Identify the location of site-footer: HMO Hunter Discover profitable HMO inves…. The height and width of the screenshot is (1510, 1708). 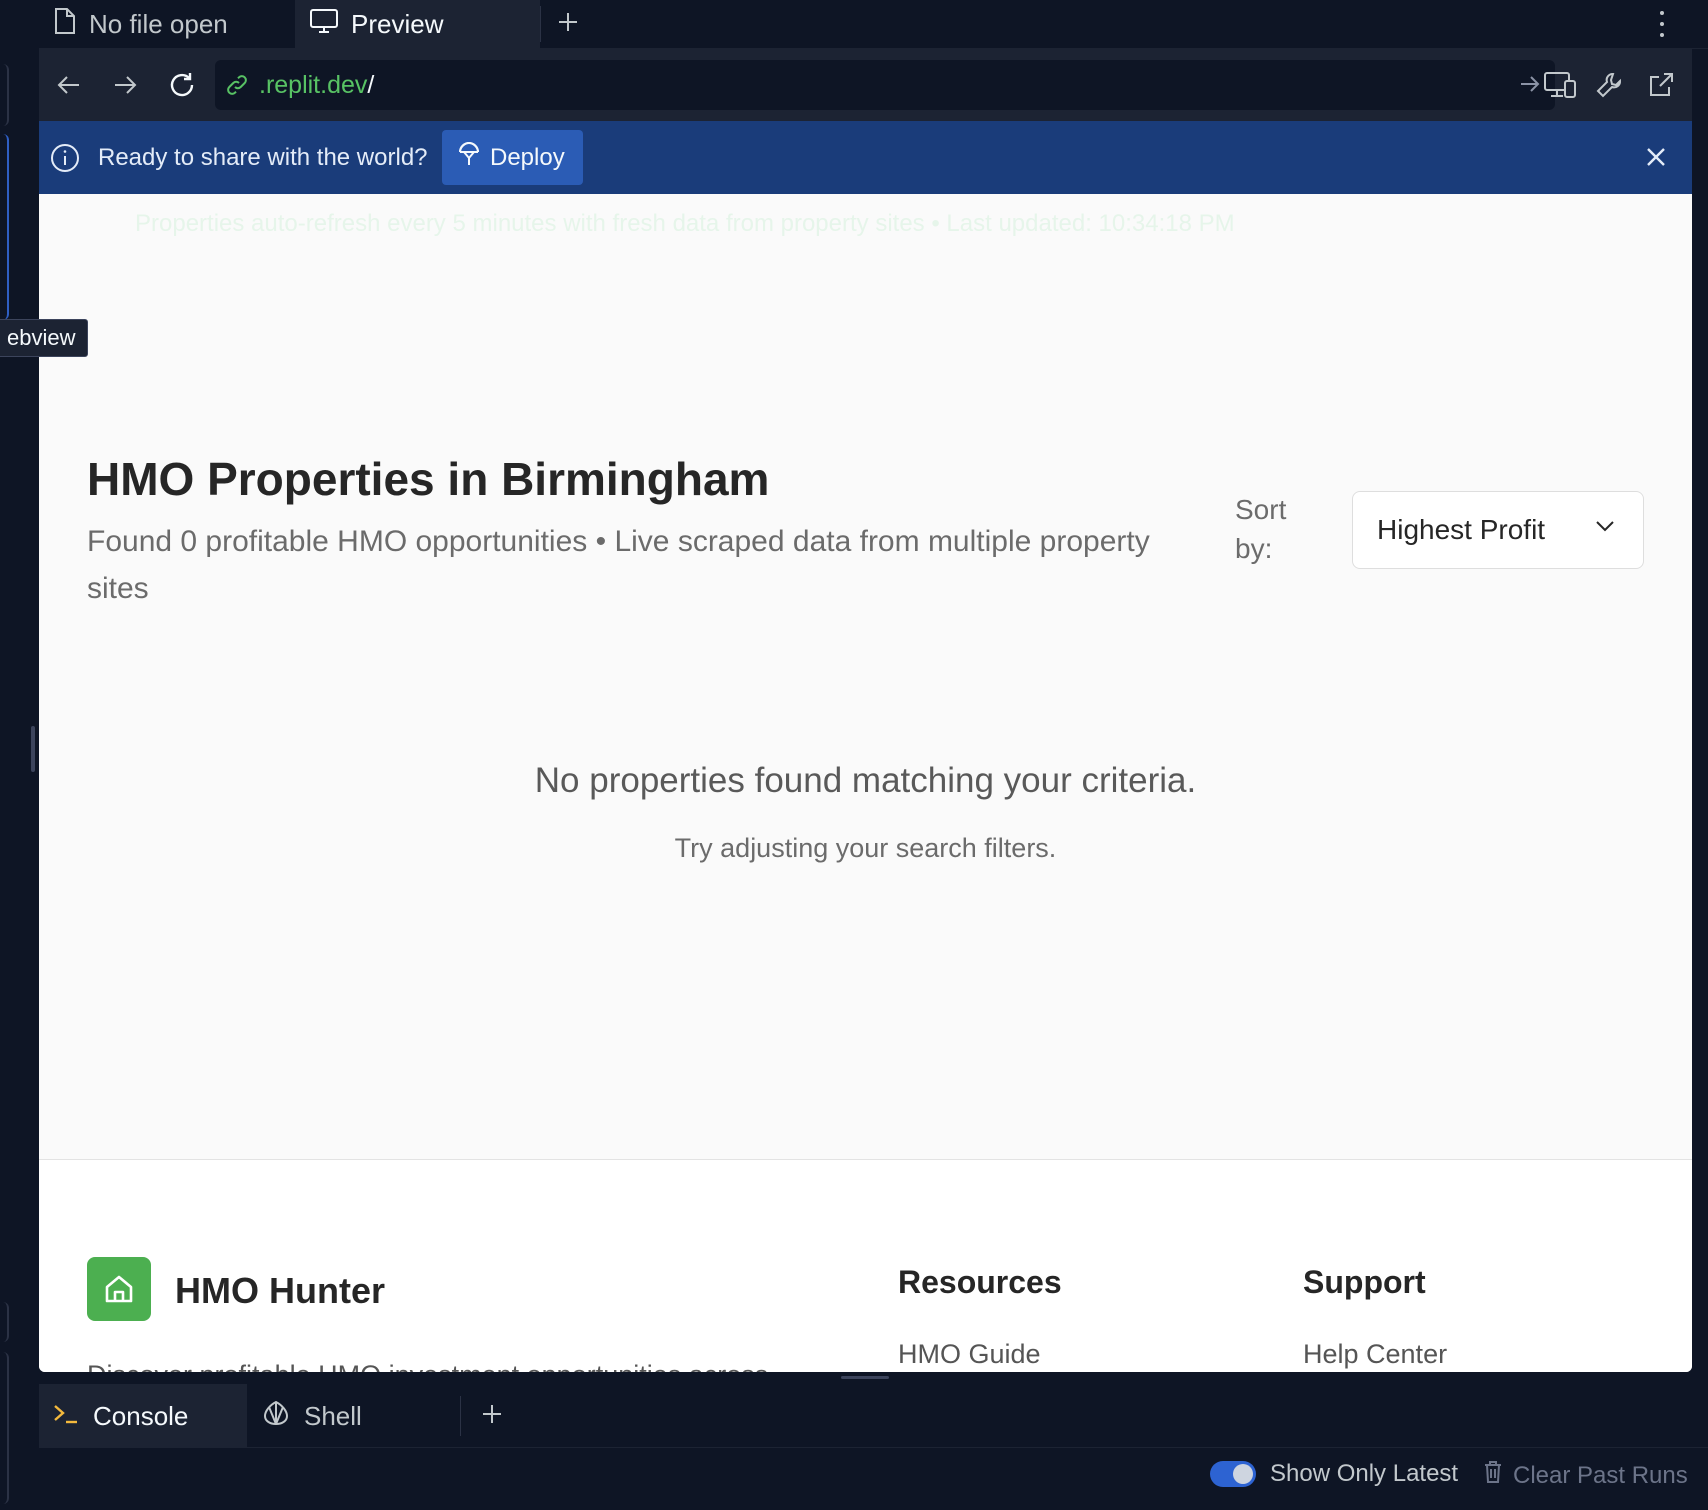
(865, 1265).